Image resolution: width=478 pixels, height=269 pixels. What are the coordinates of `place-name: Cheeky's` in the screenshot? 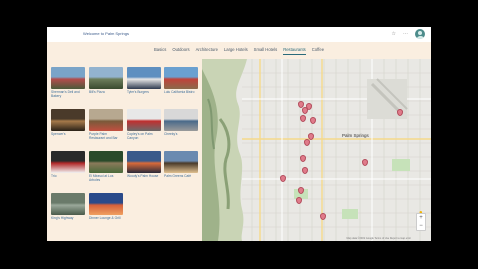 It's located at (181, 134).